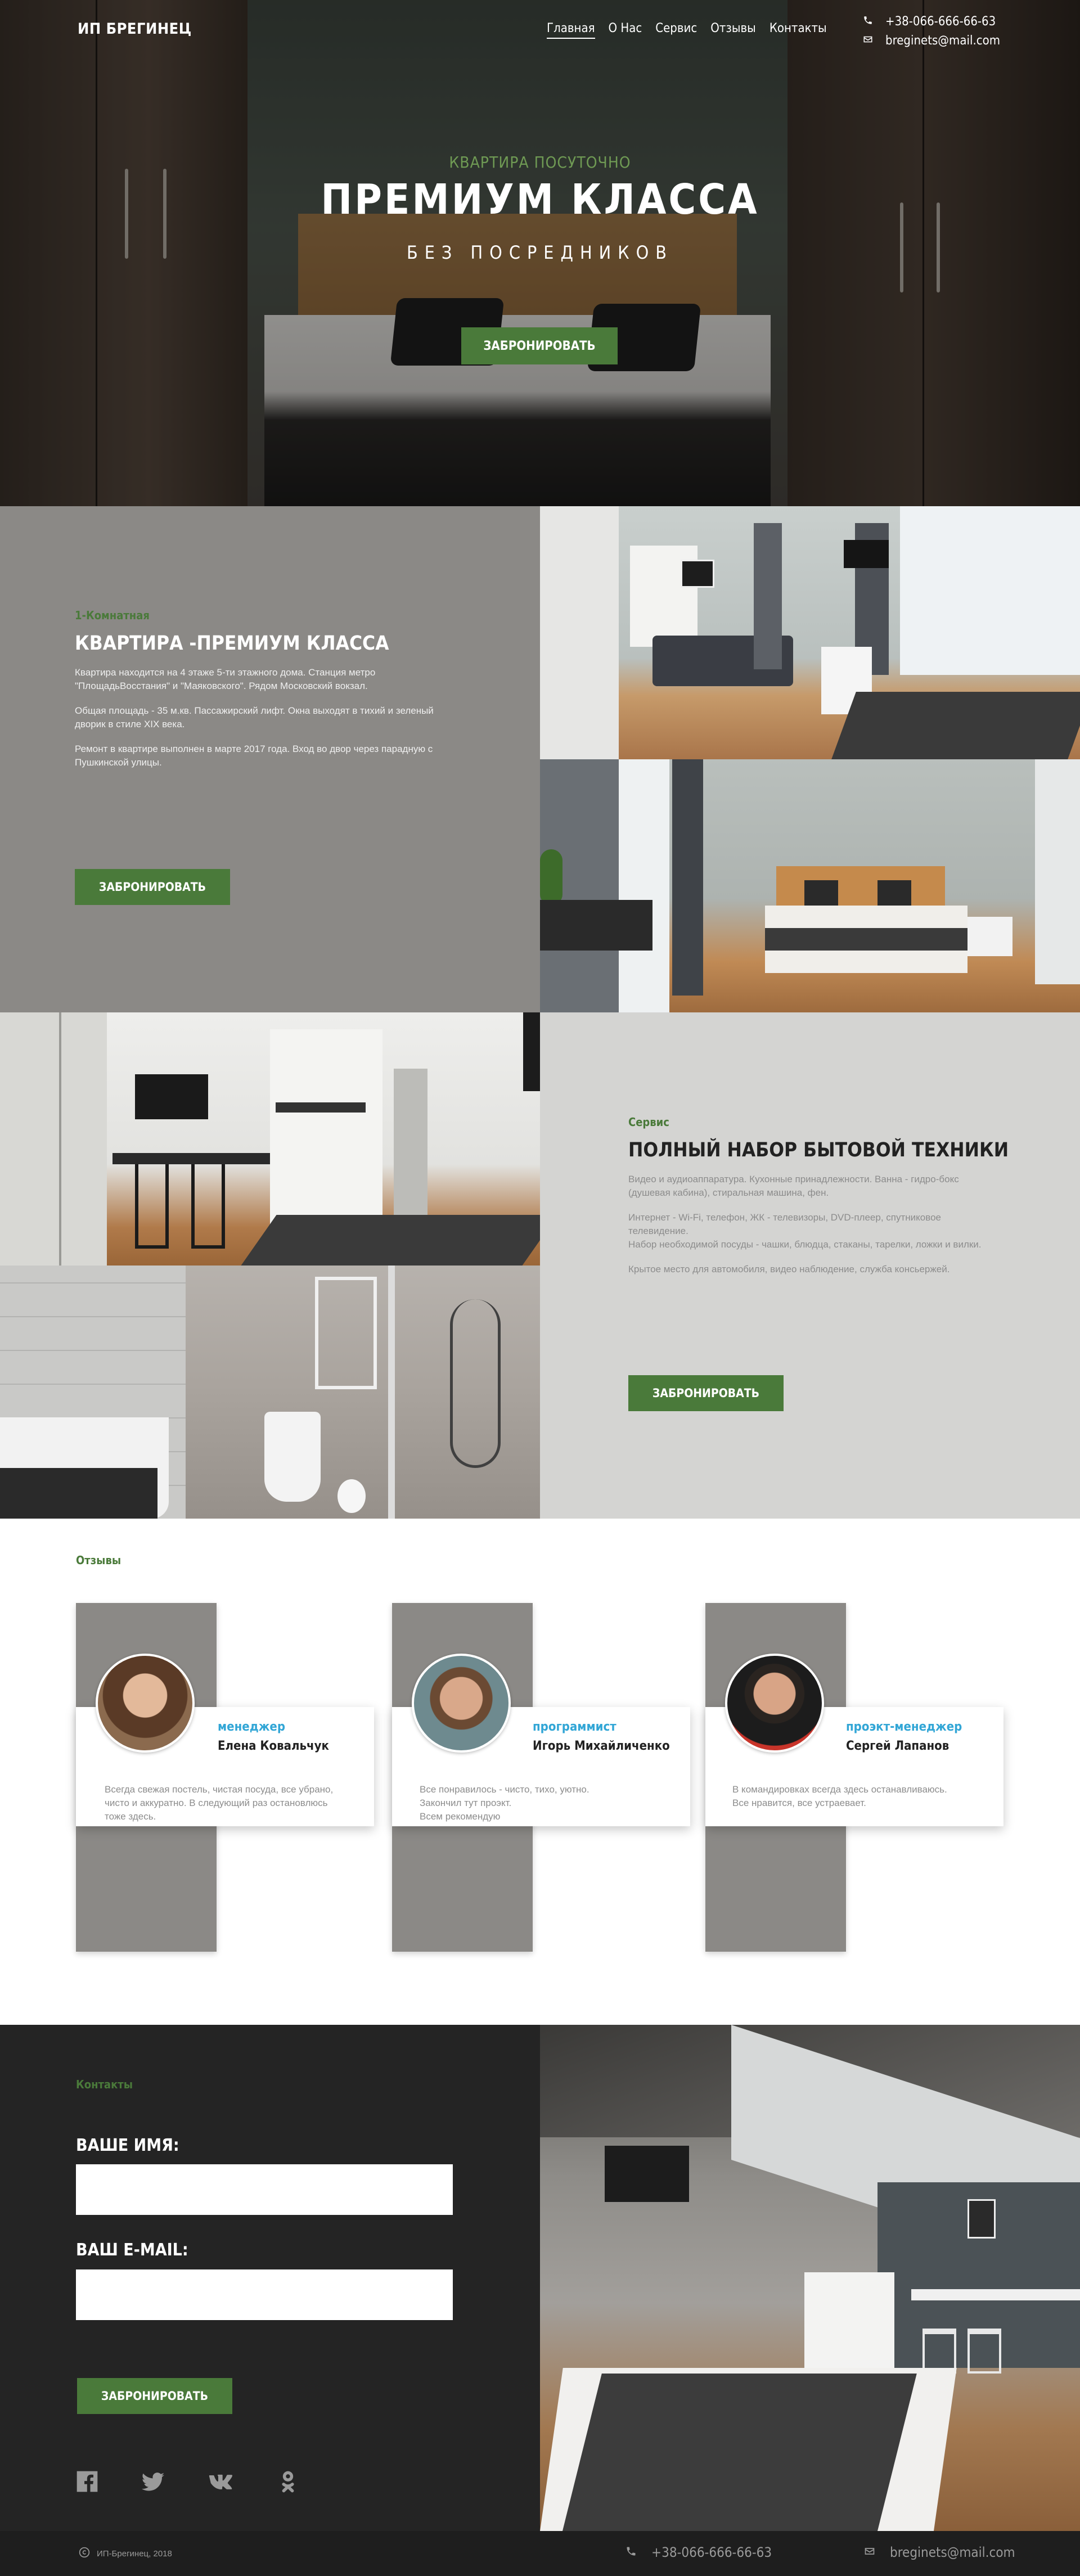 The image size is (1080, 2576). I want to click on copyright-text: ИП-Брегинец, 2018, so click(134, 2553).